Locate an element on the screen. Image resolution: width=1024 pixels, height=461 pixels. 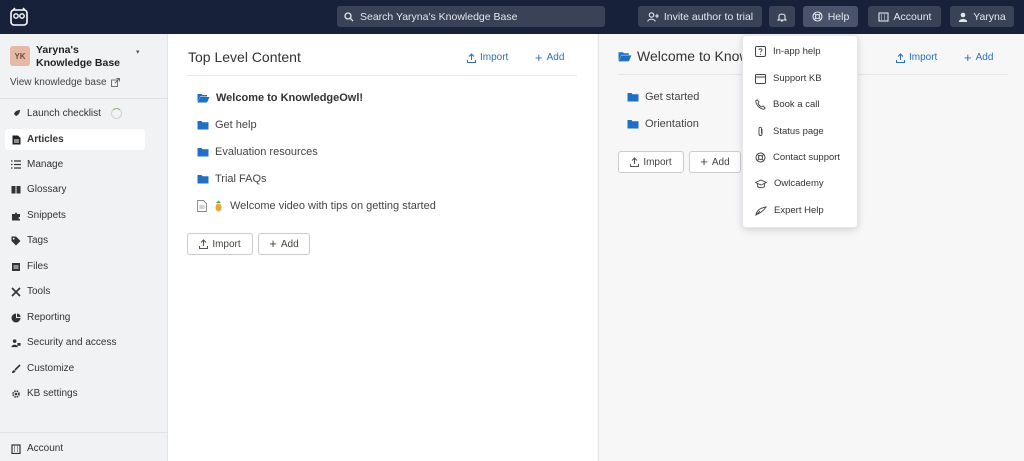
search-input: Search Yaryna's Knowledge Base is located at coordinates (471, 16).